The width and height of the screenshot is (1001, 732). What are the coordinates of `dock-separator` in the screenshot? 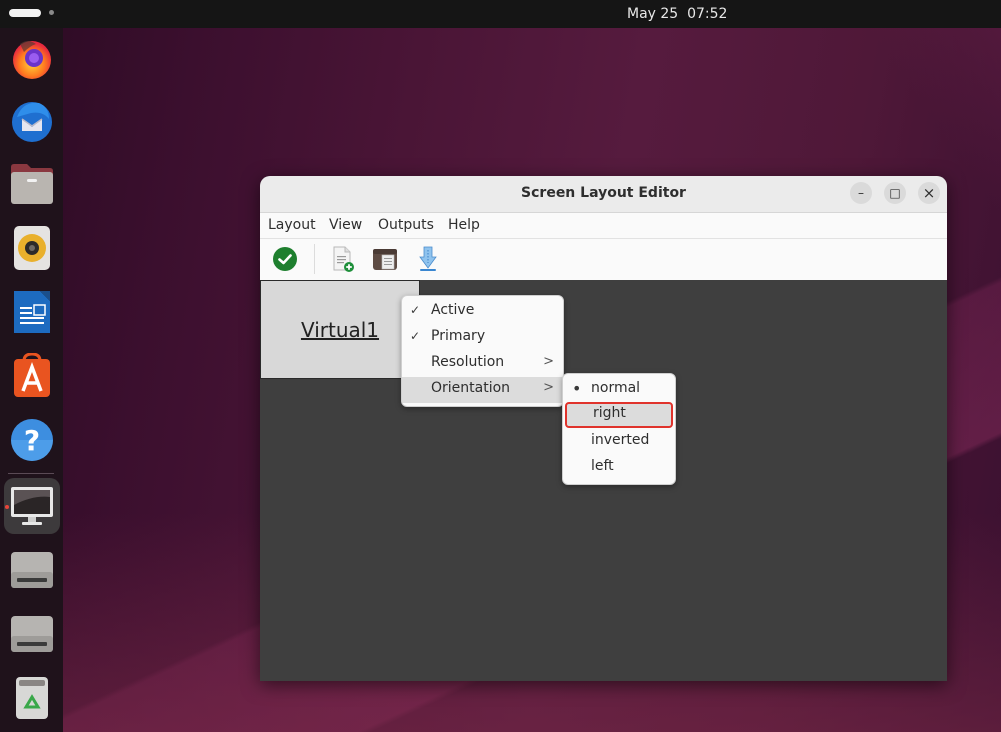 It's located at (31, 473).